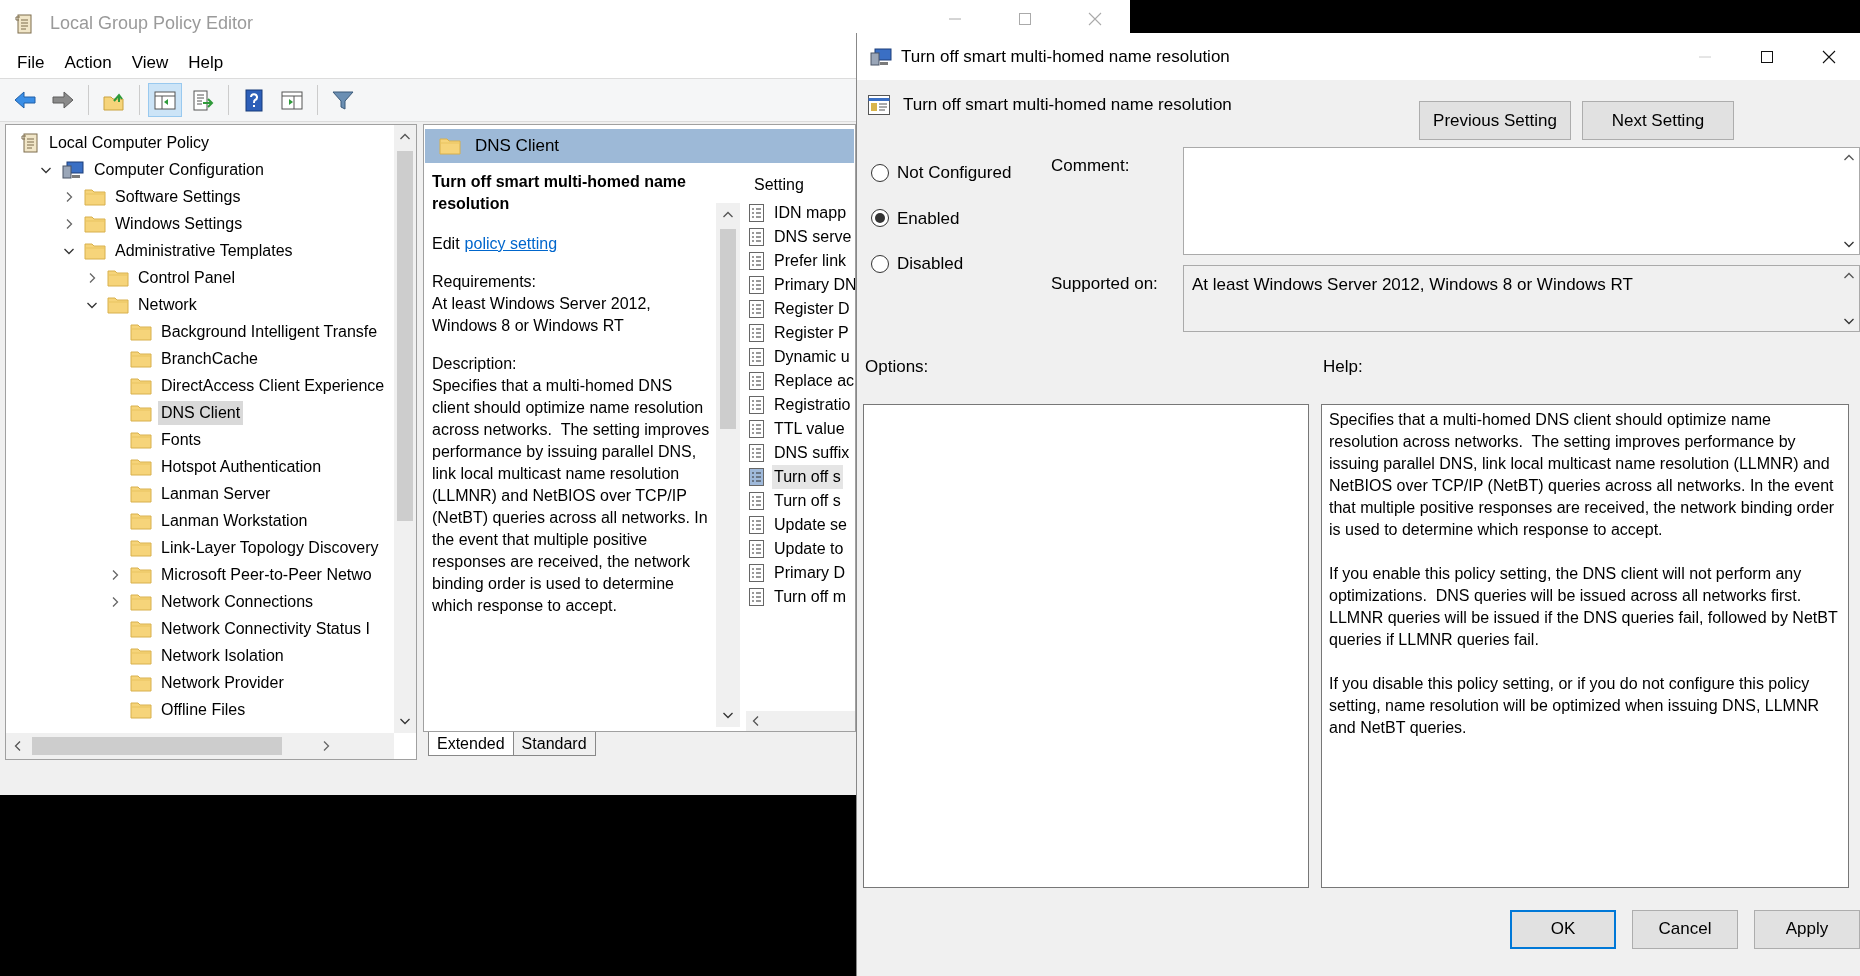 The height and width of the screenshot is (976, 1860). I want to click on tree-item: DirectAccess Client Experience, so click(273, 385).